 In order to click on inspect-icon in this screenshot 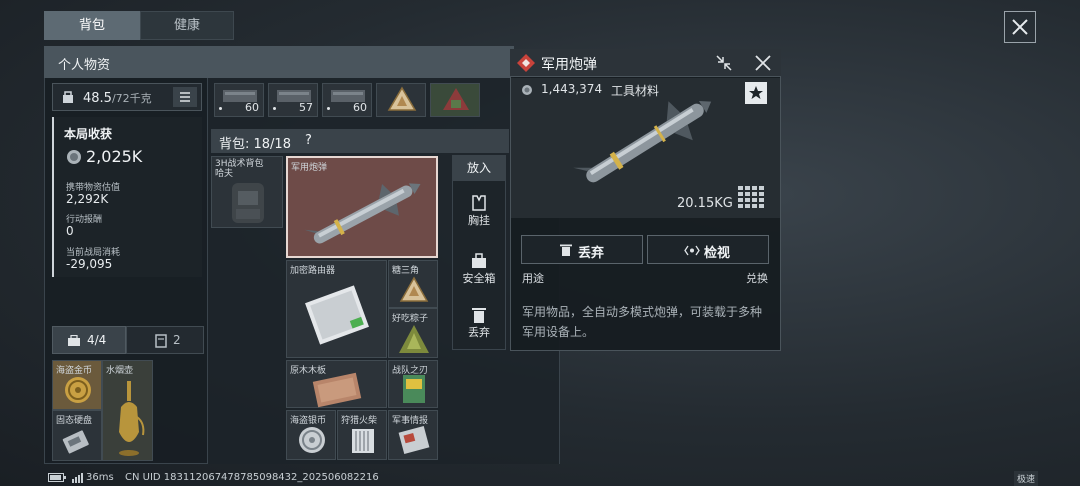, I will do `click(692, 250)`.